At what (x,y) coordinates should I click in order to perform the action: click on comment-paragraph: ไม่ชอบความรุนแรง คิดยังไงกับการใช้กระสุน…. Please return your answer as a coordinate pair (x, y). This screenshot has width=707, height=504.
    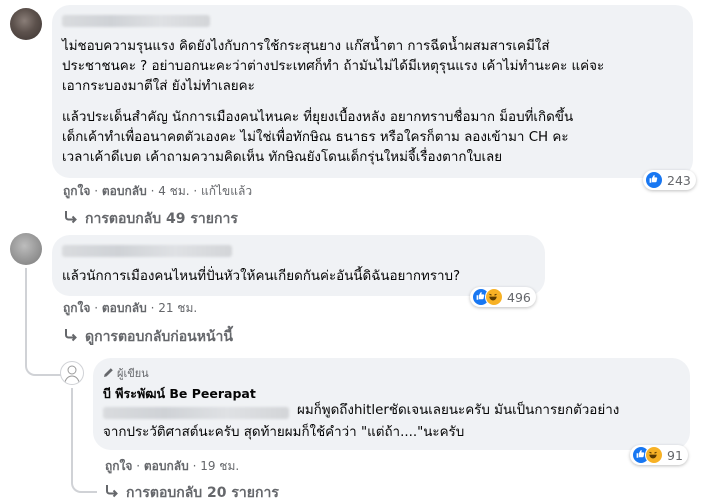
    Looking at the image, I should click on (333, 67).